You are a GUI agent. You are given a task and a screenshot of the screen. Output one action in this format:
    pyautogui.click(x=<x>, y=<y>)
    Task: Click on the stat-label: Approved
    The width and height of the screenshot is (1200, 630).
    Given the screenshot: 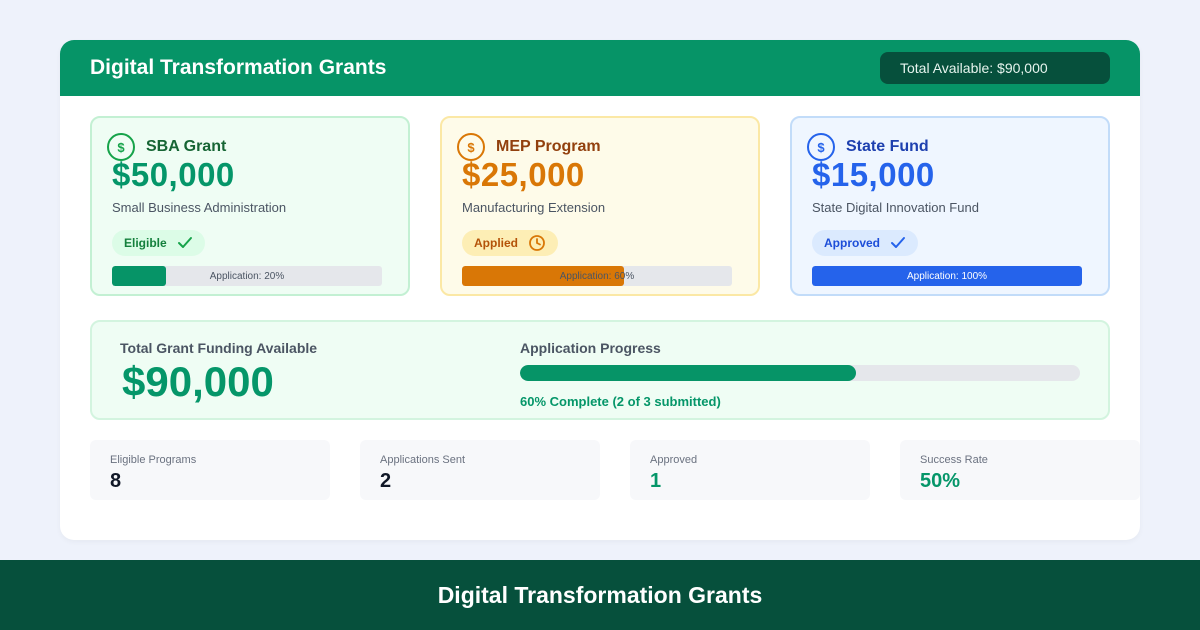 What is the action you would take?
    pyautogui.click(x=674, y=460)
    